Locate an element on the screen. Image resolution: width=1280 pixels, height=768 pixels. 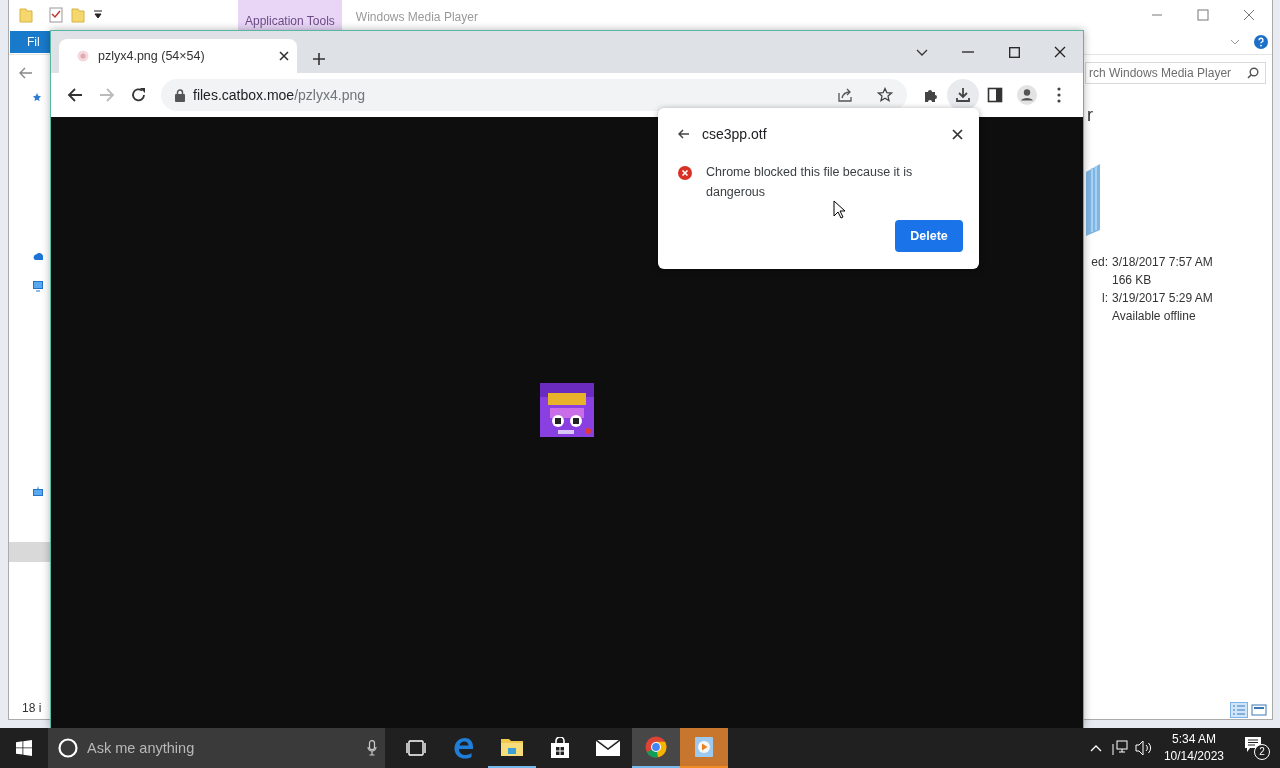
play-icon is located at coordinates (704, 747).